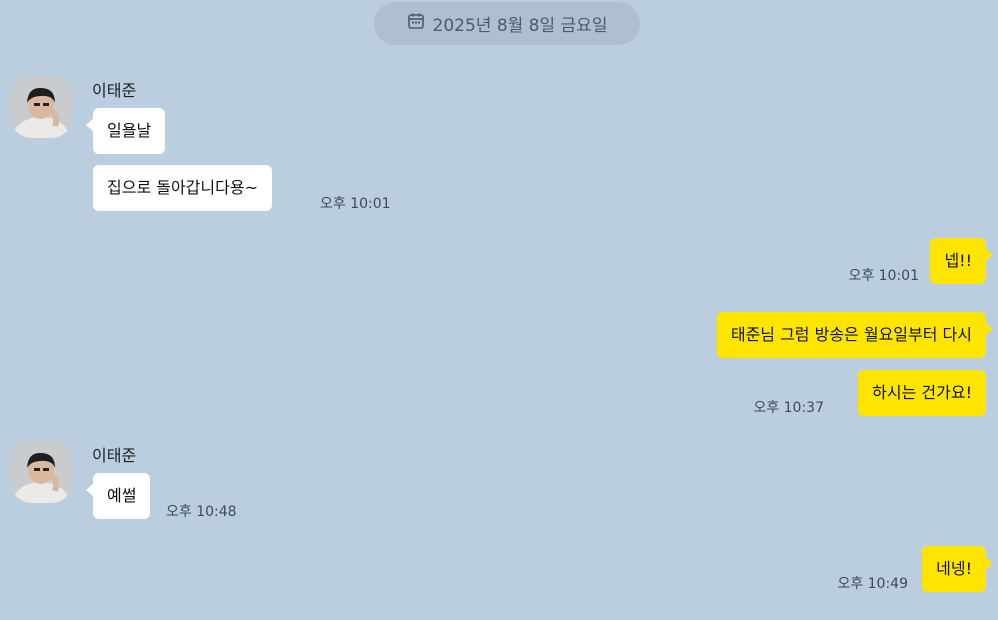  Describe the element at coordinates (922, 393) in the screenshot. I see `message-bubble: 하시는 건가요!` at that location.